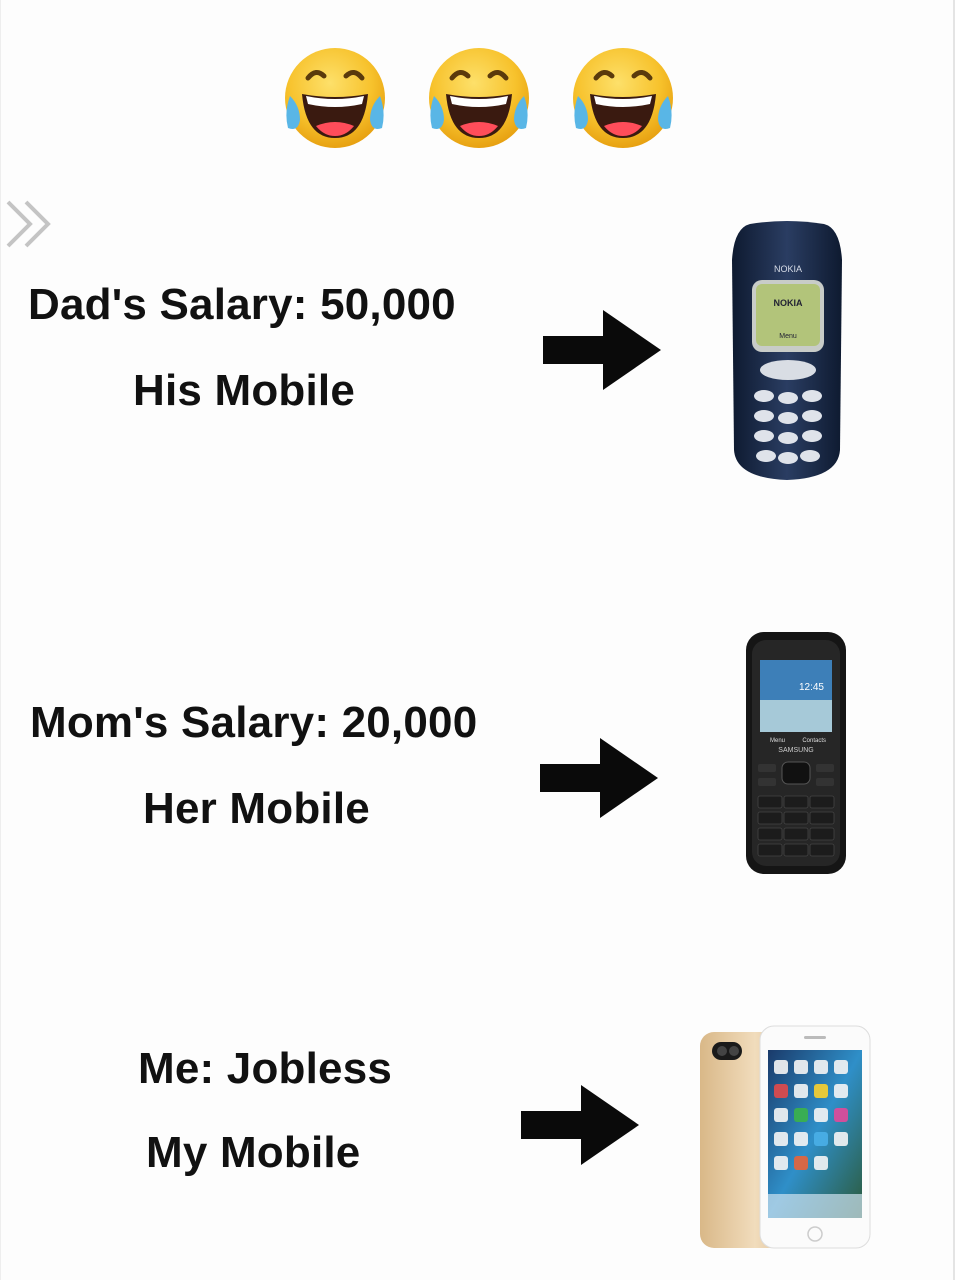 The width and height of the screenshot is (955, 1280). Describe the element at coordinates (256, 808) in the screenshot. I see `her-mobile-text: Her Mobile` at that location.